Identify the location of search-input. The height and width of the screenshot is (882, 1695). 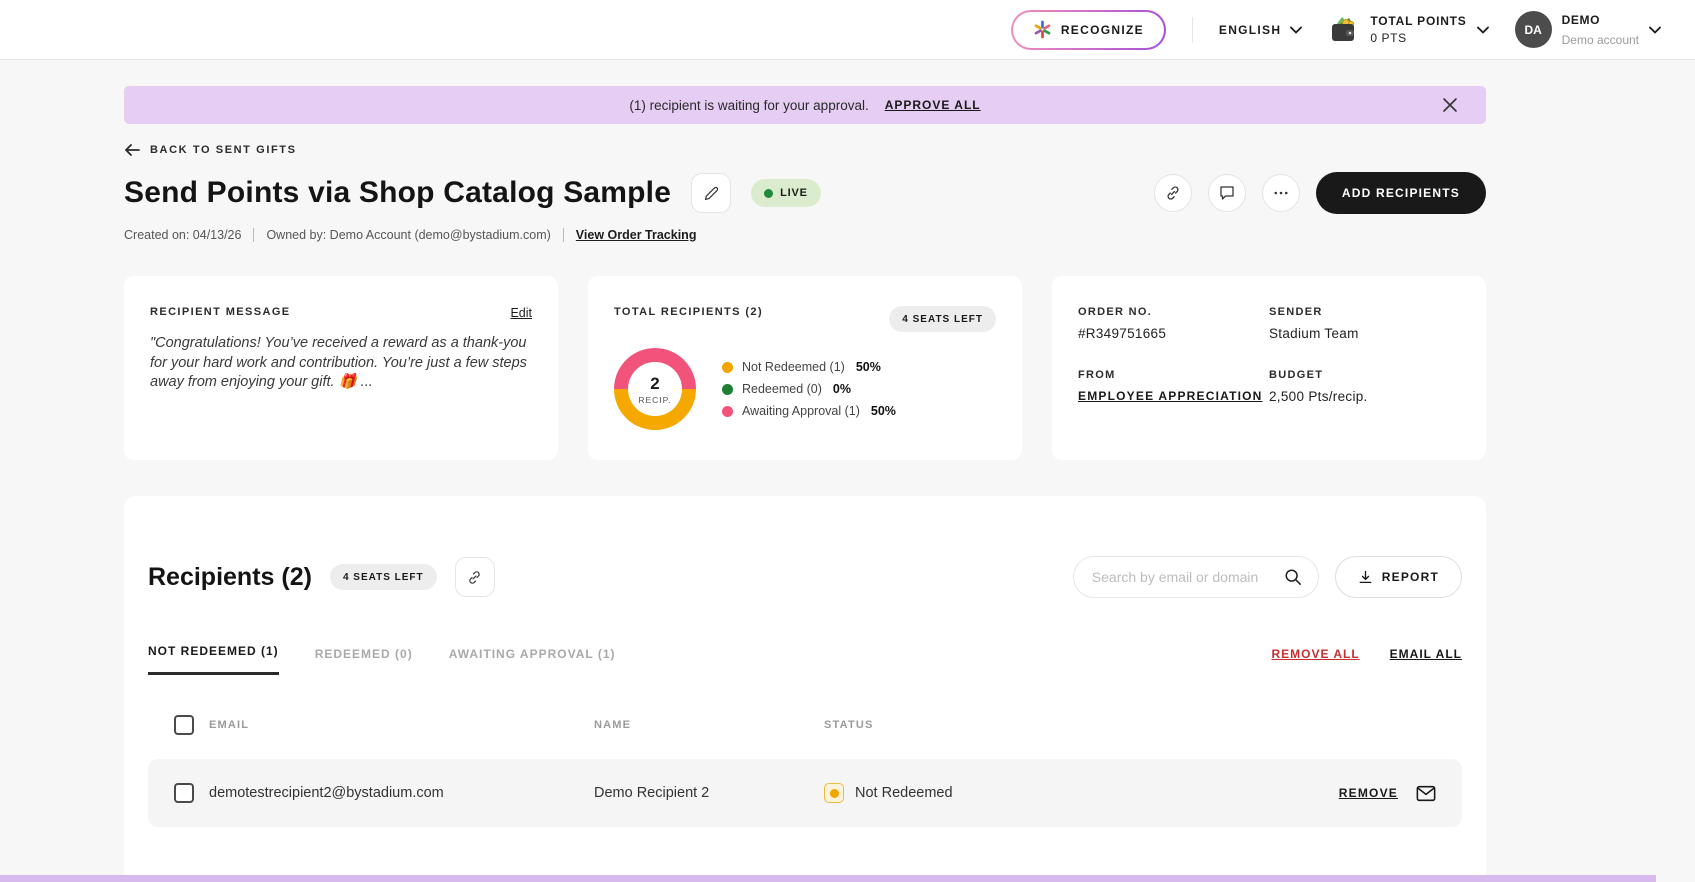
(1183, 577).